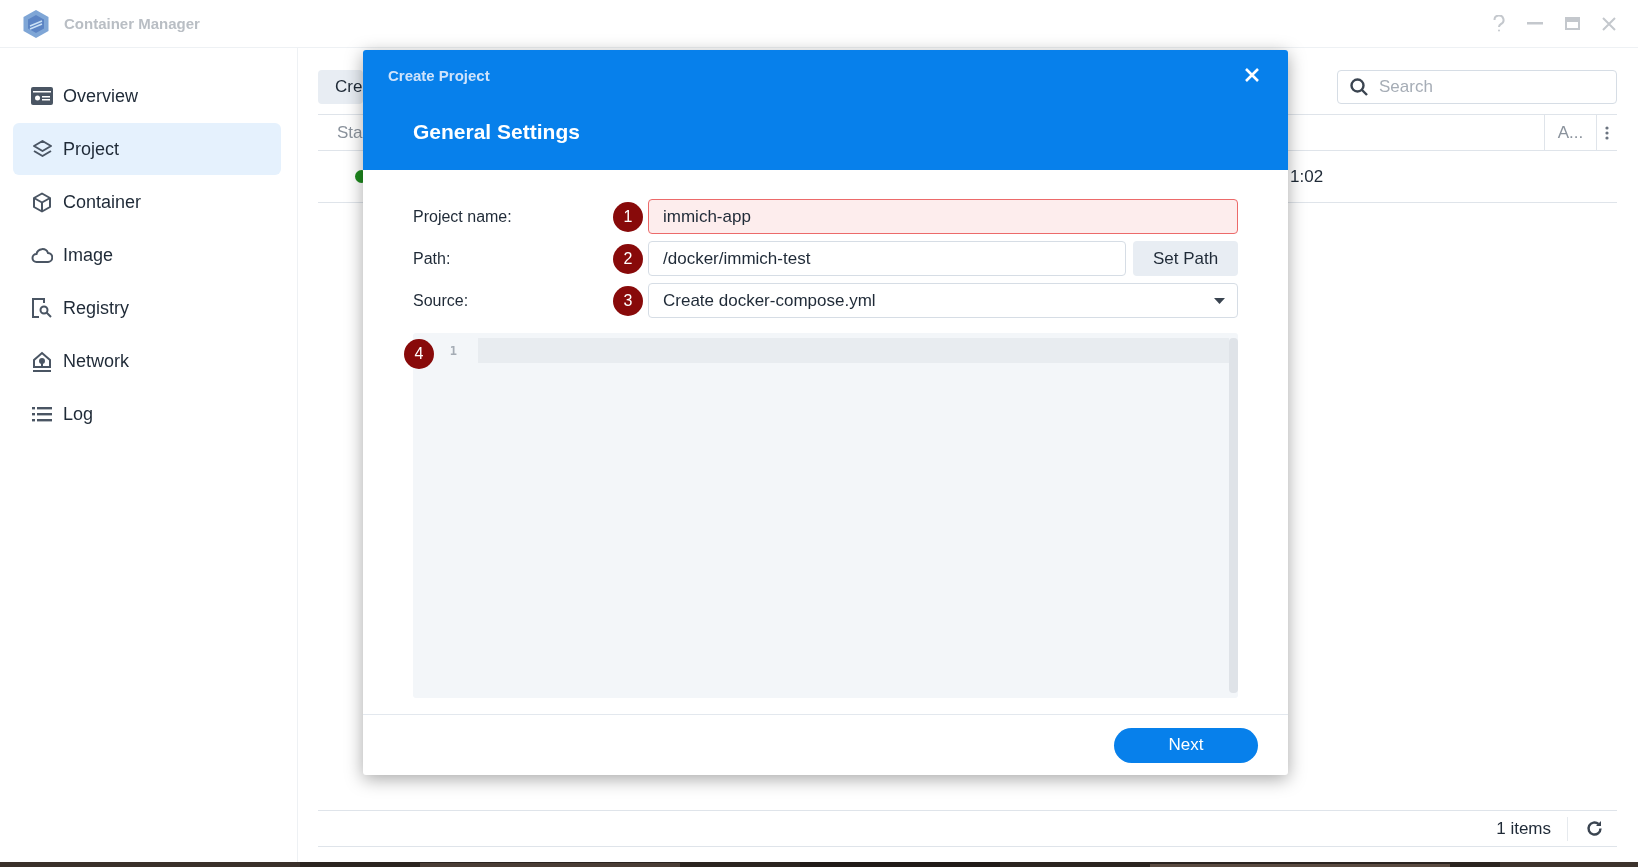  Describe the element at coordinates (943, 216) in the screenshot. I see `project-name-field: immich-app` at that location.